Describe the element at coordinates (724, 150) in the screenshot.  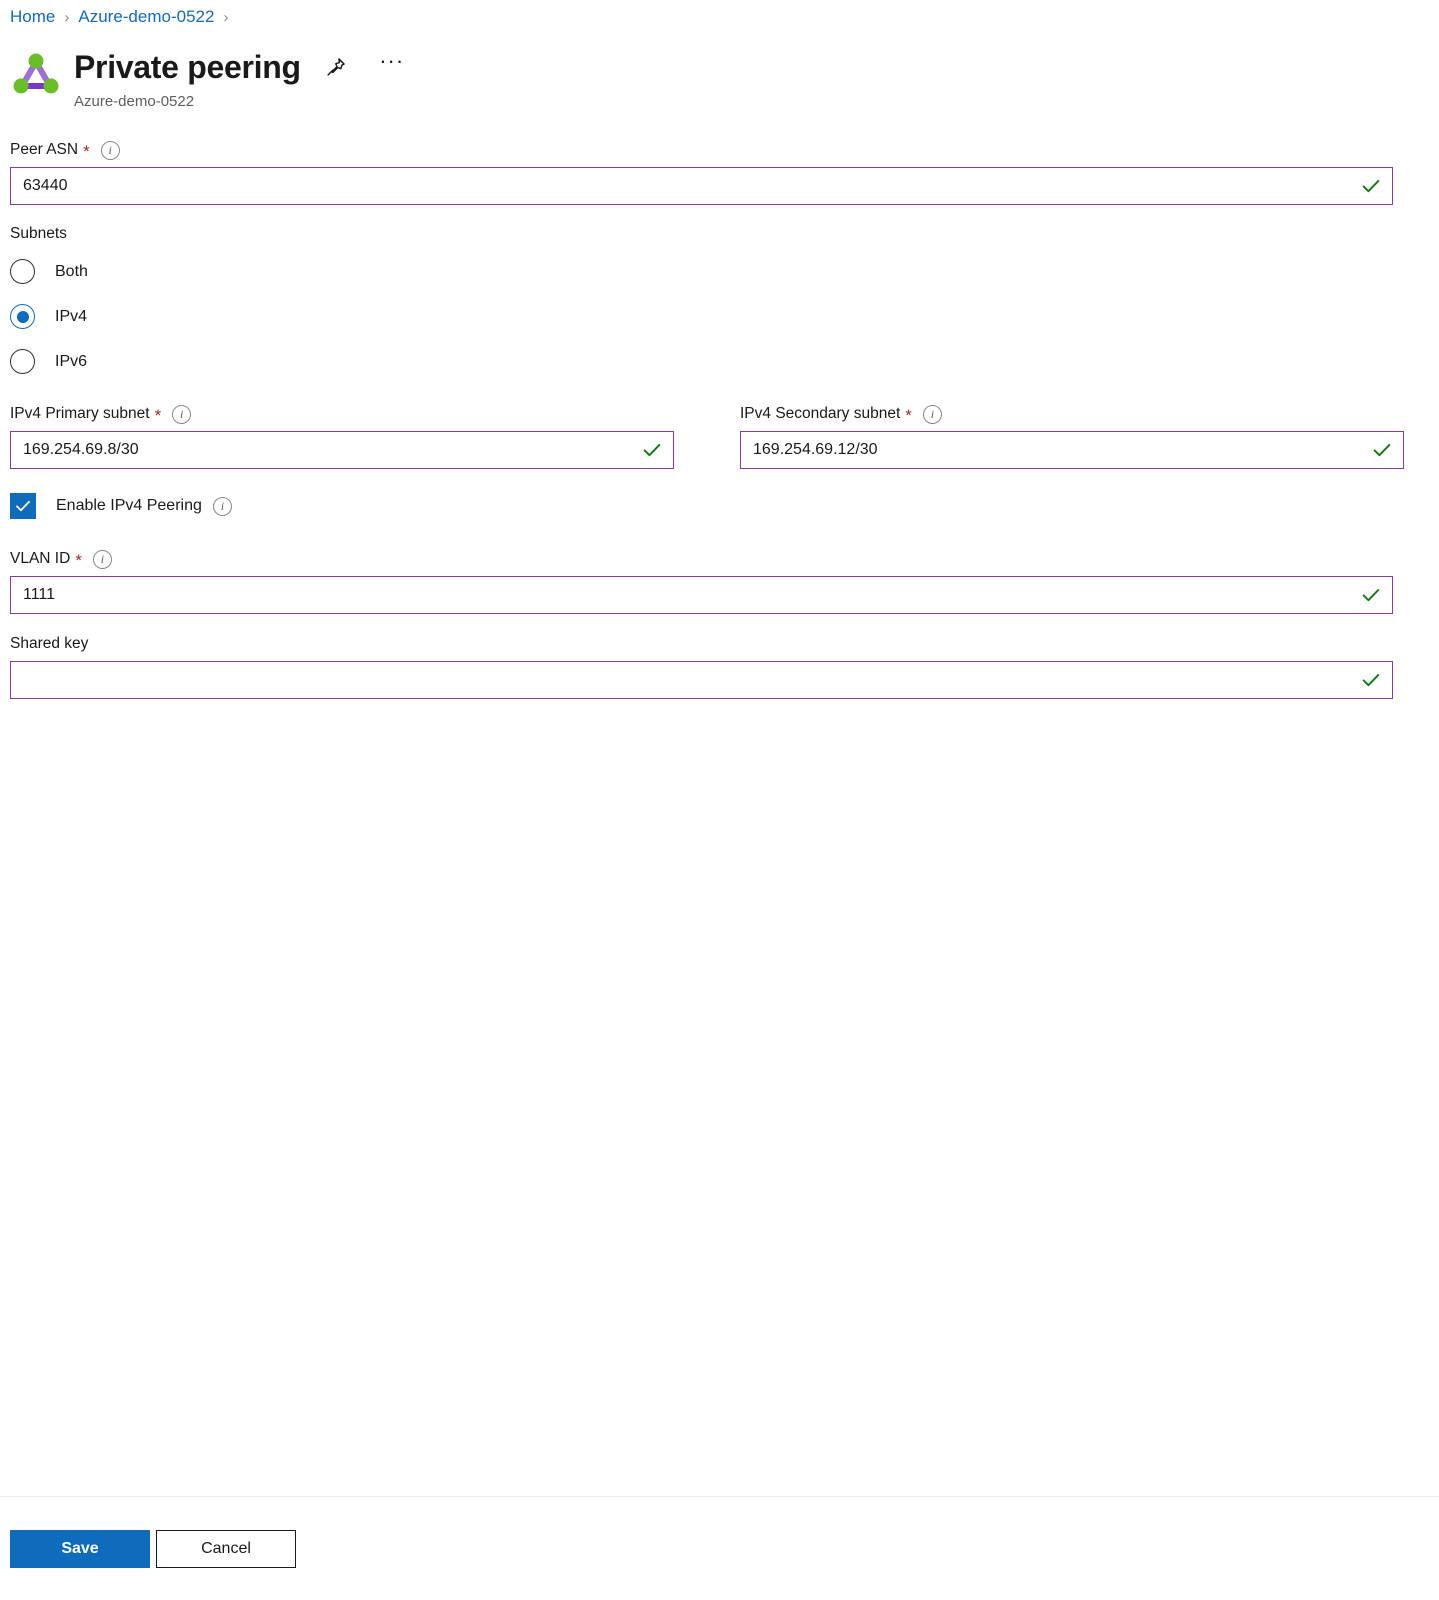
I see `peer-asn-label: Peer ASN * i` at that location.